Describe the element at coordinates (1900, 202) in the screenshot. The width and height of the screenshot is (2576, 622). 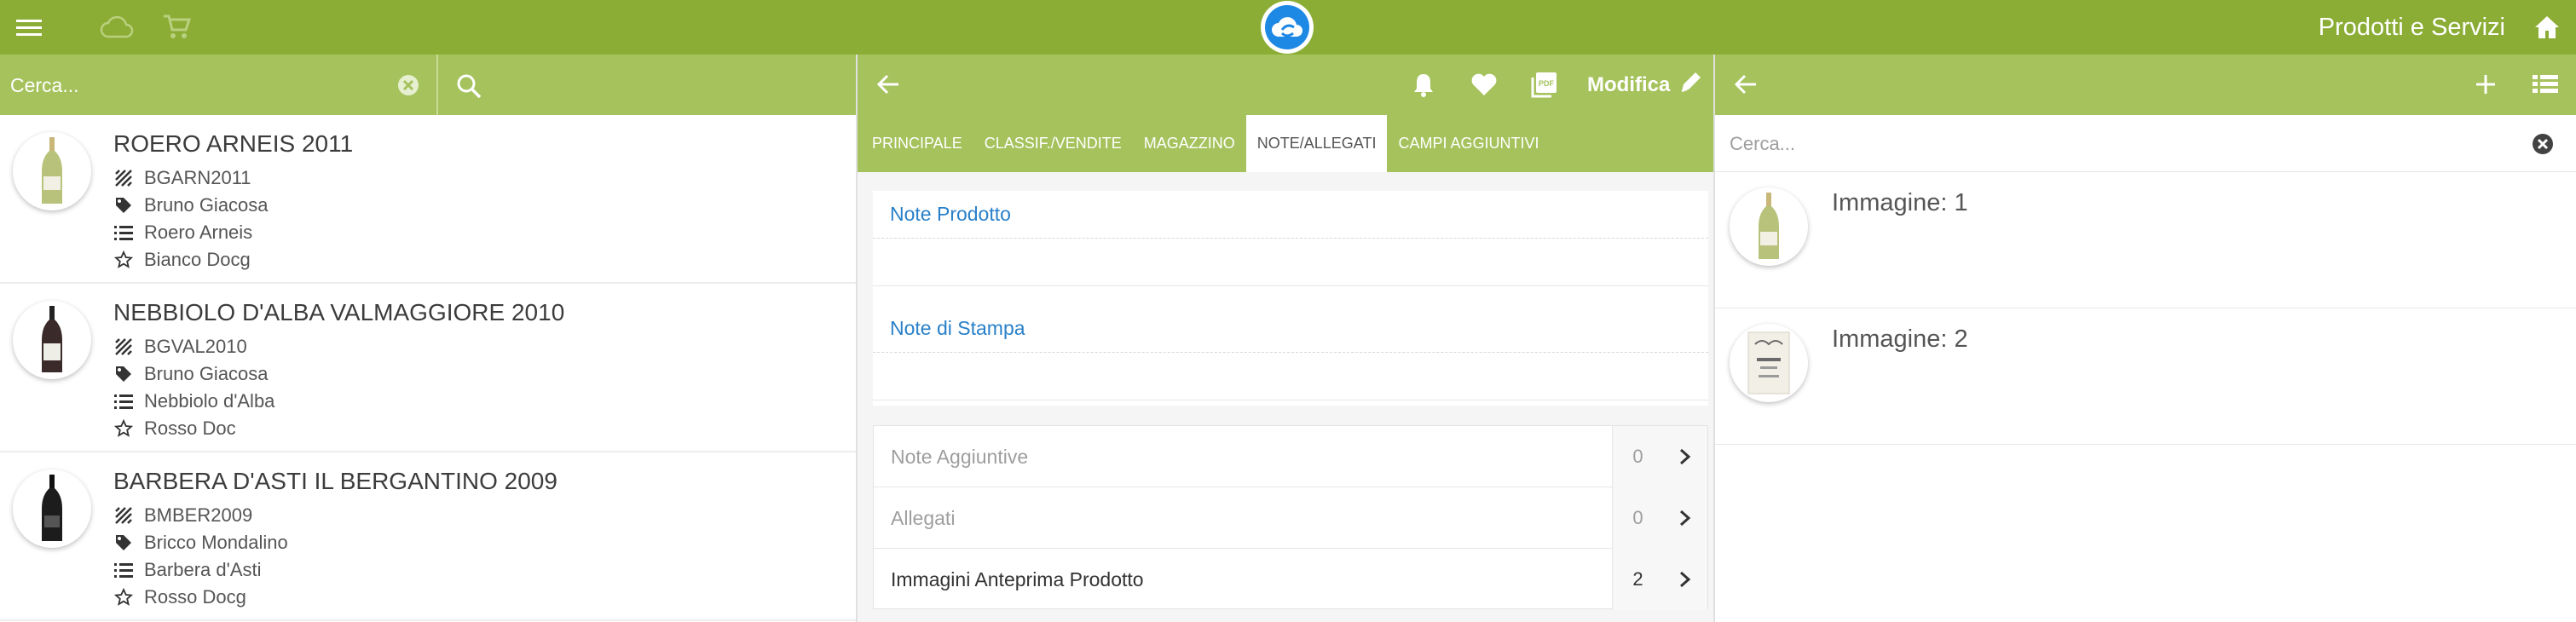
I see `image-label: Immagine: 1` at that location.